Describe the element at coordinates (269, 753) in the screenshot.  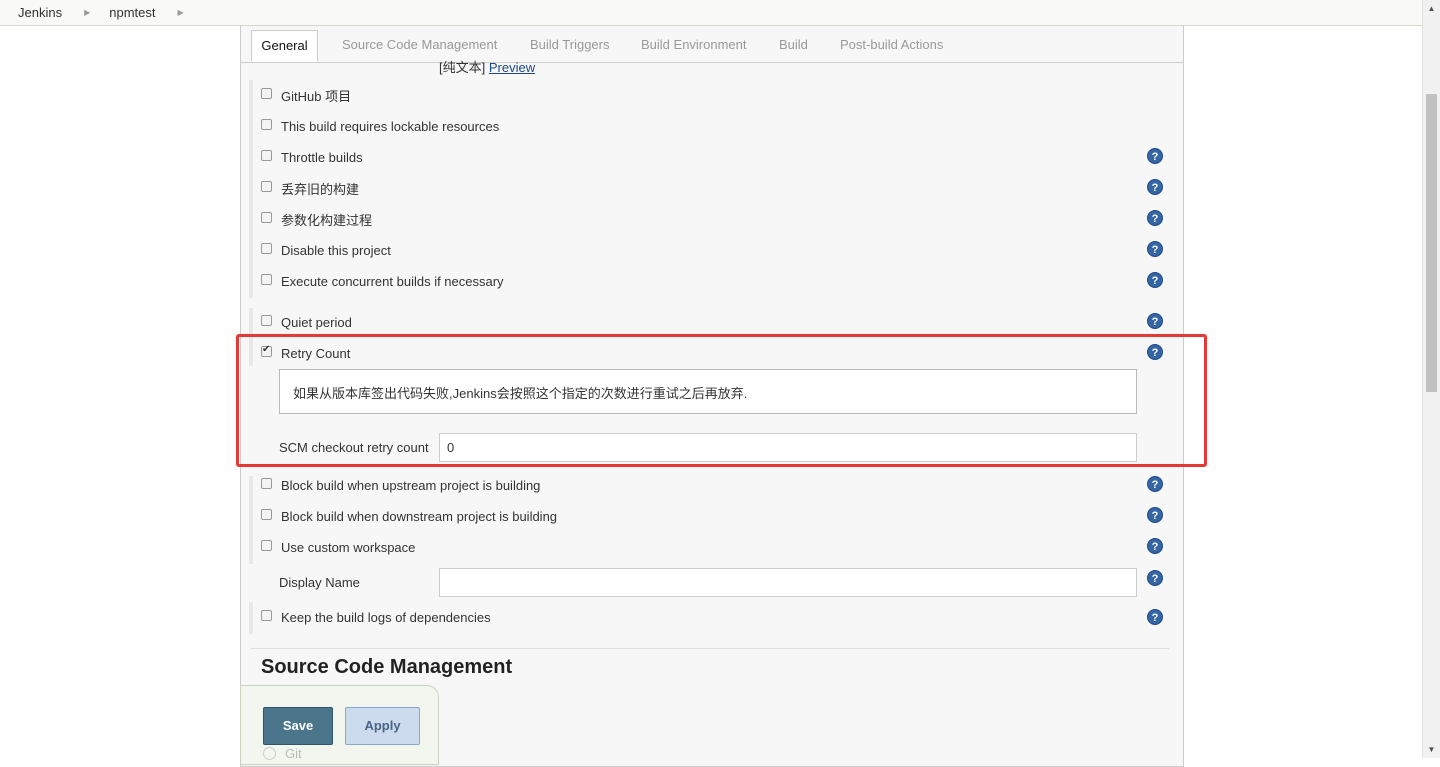
I see `radio-button` at that location.